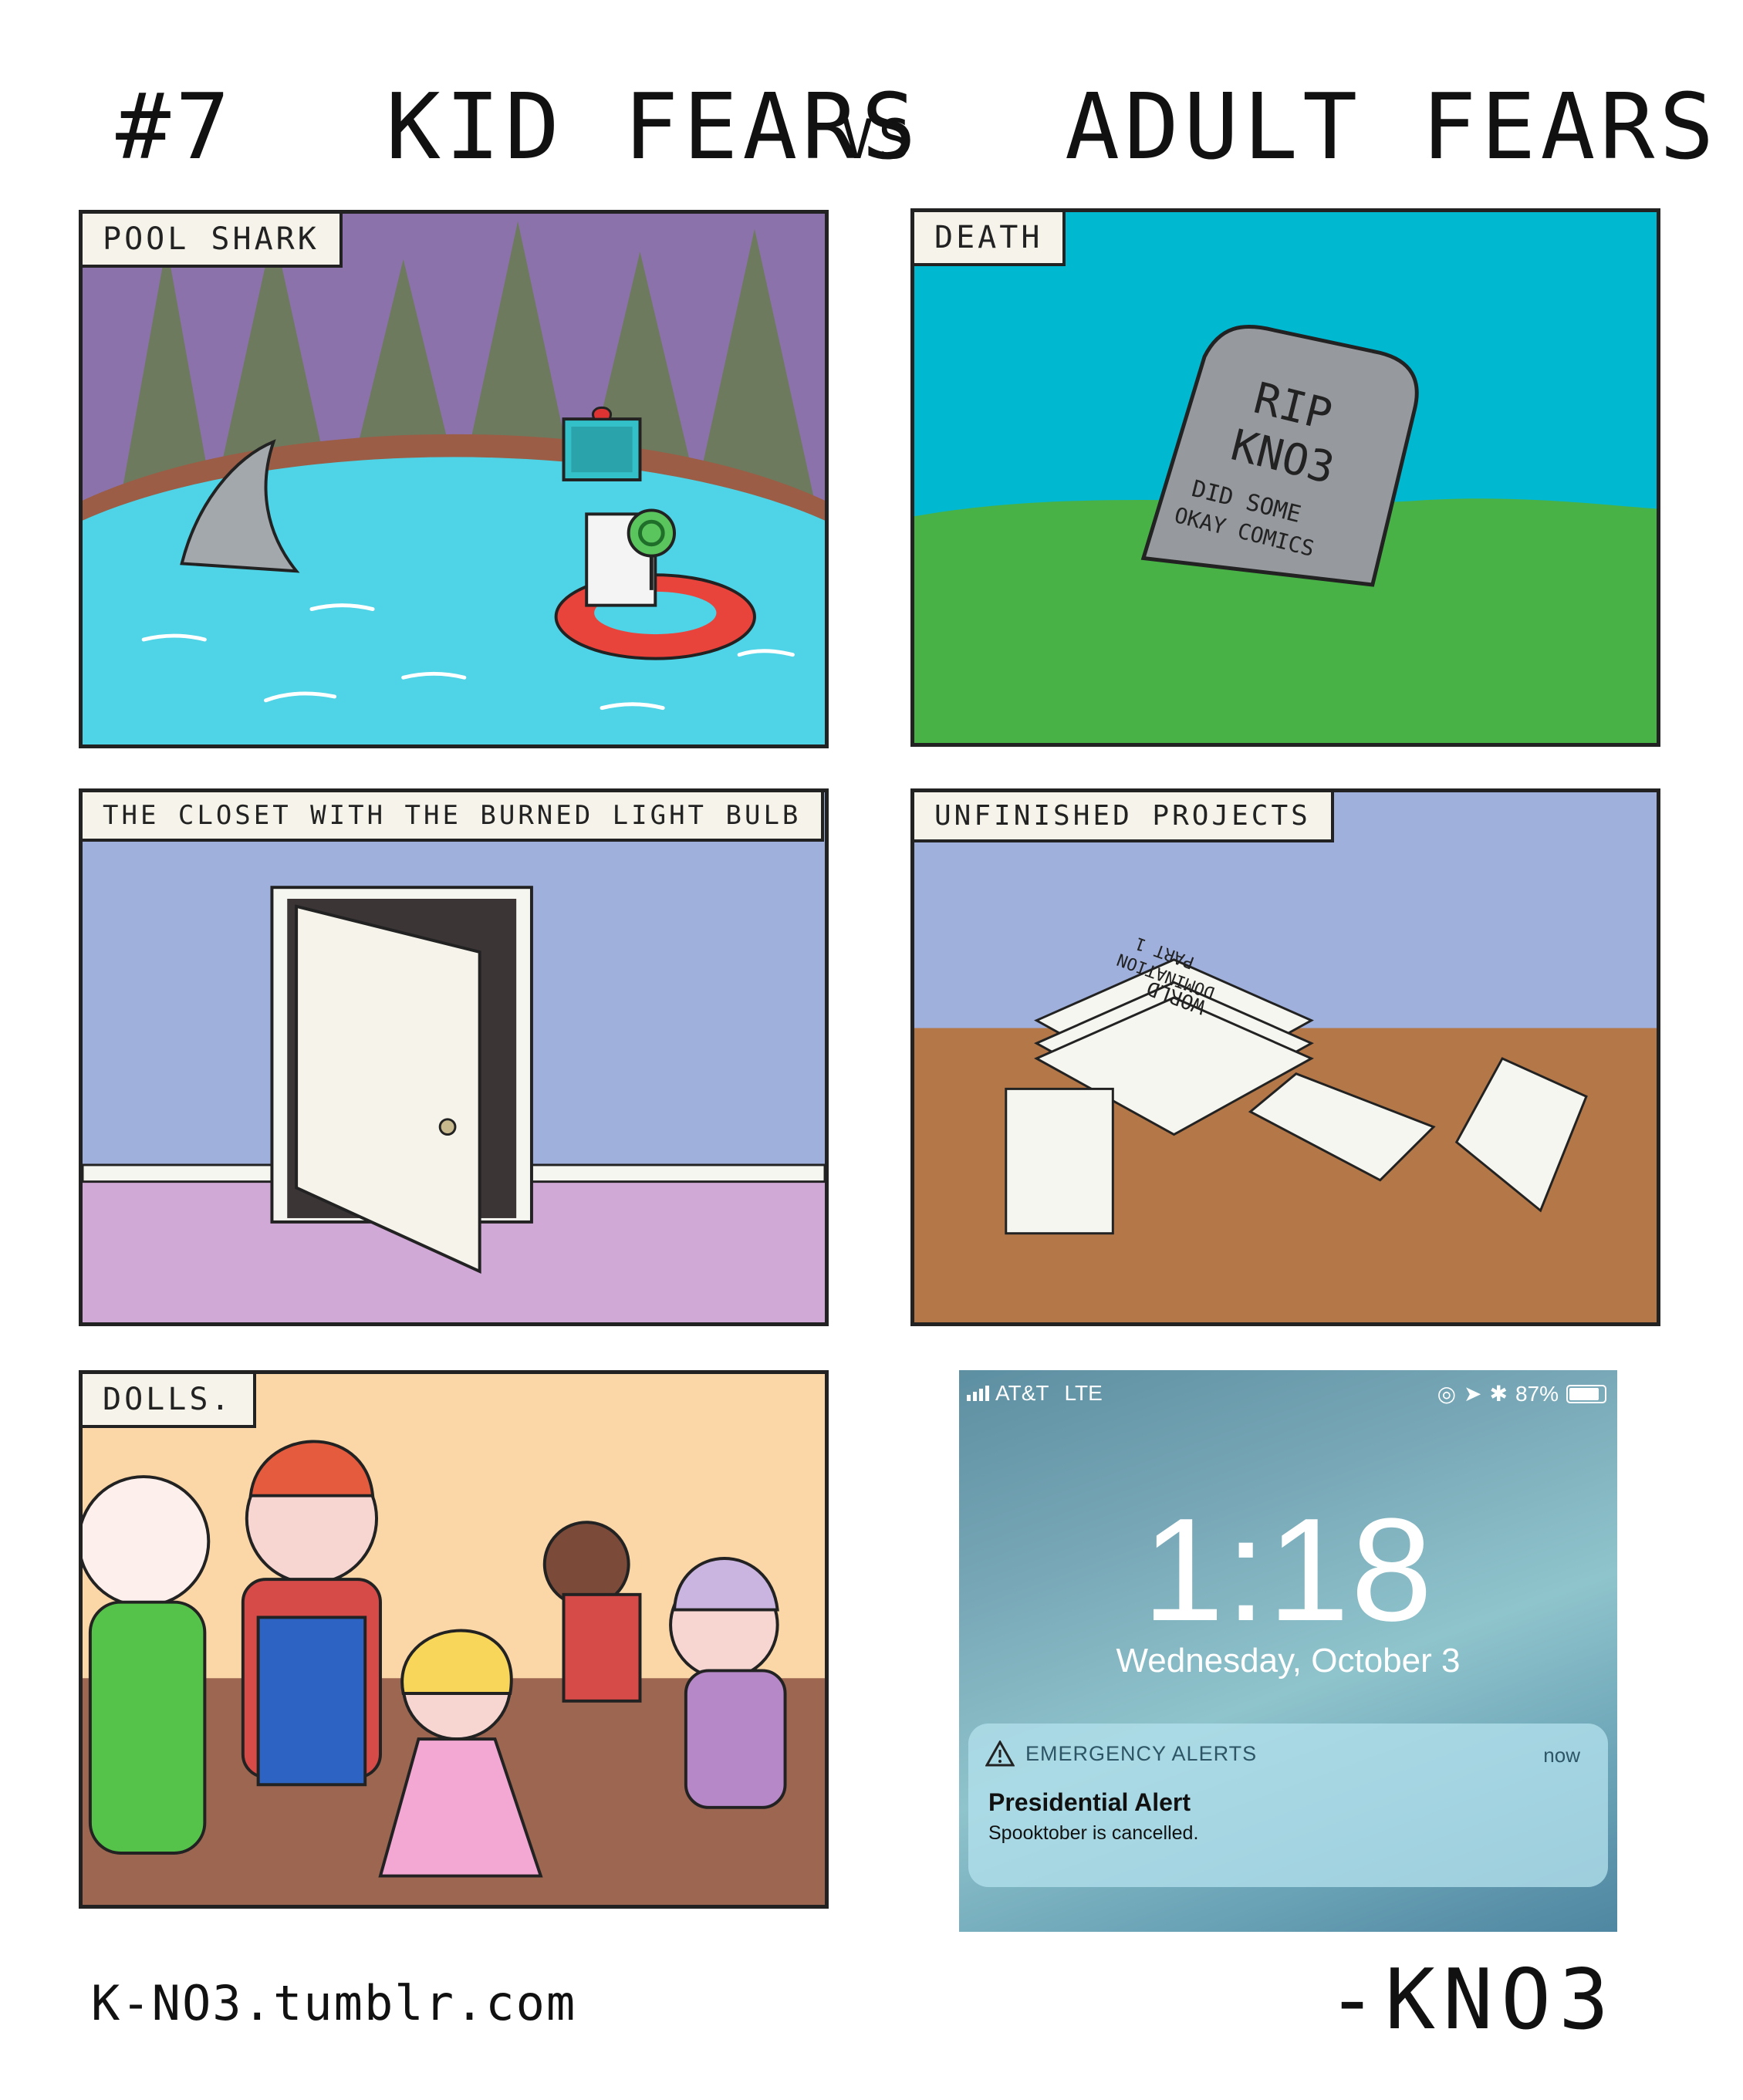 This screenshot has width=1743, height=2100. Describe the element at coordinates (1537, 1393) in the screenshot. I see `battery-percent: 87%` at that location.